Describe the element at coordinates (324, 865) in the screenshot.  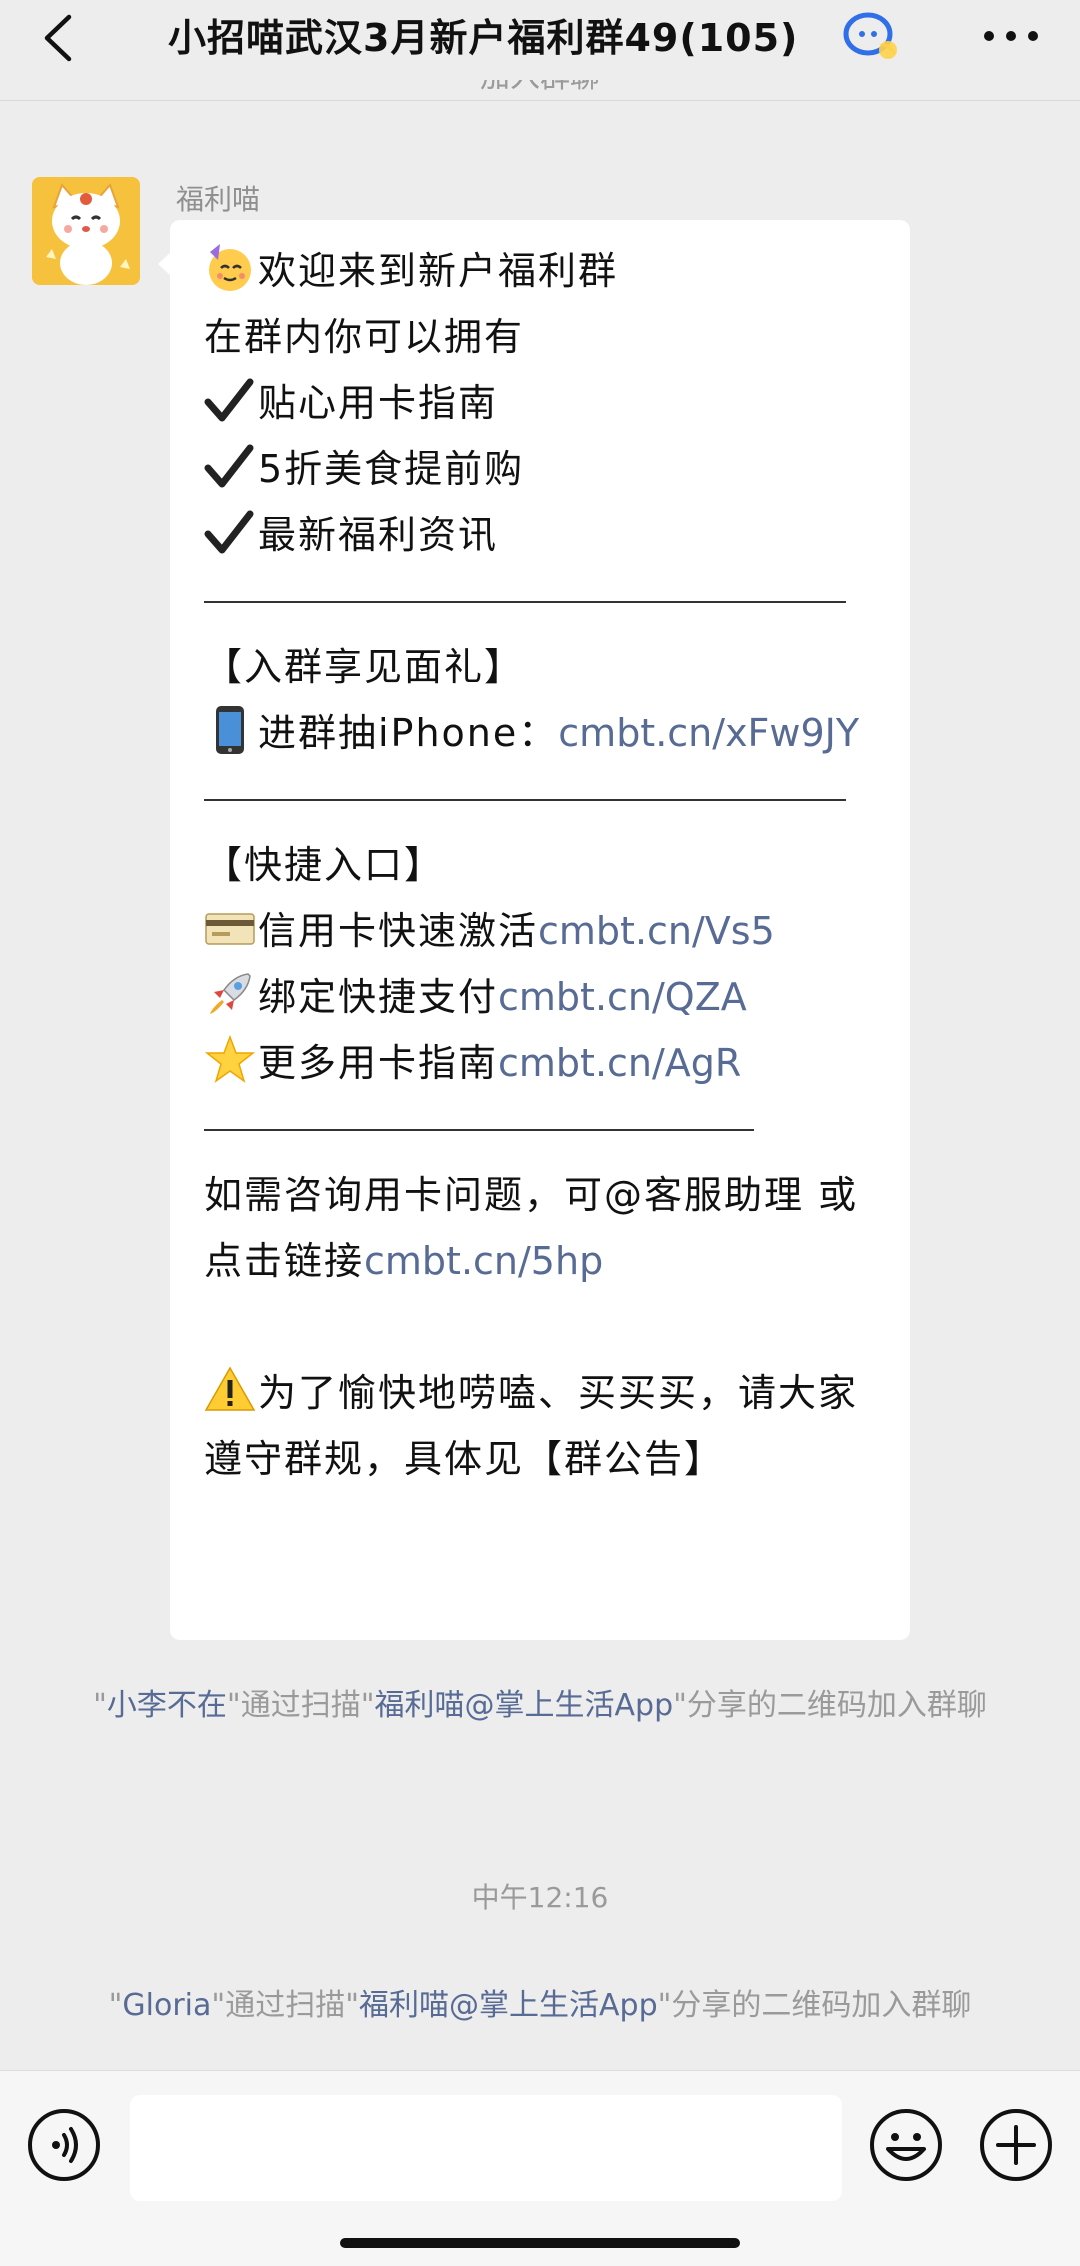
I see `message-line: 【快捷入口】` at that location.